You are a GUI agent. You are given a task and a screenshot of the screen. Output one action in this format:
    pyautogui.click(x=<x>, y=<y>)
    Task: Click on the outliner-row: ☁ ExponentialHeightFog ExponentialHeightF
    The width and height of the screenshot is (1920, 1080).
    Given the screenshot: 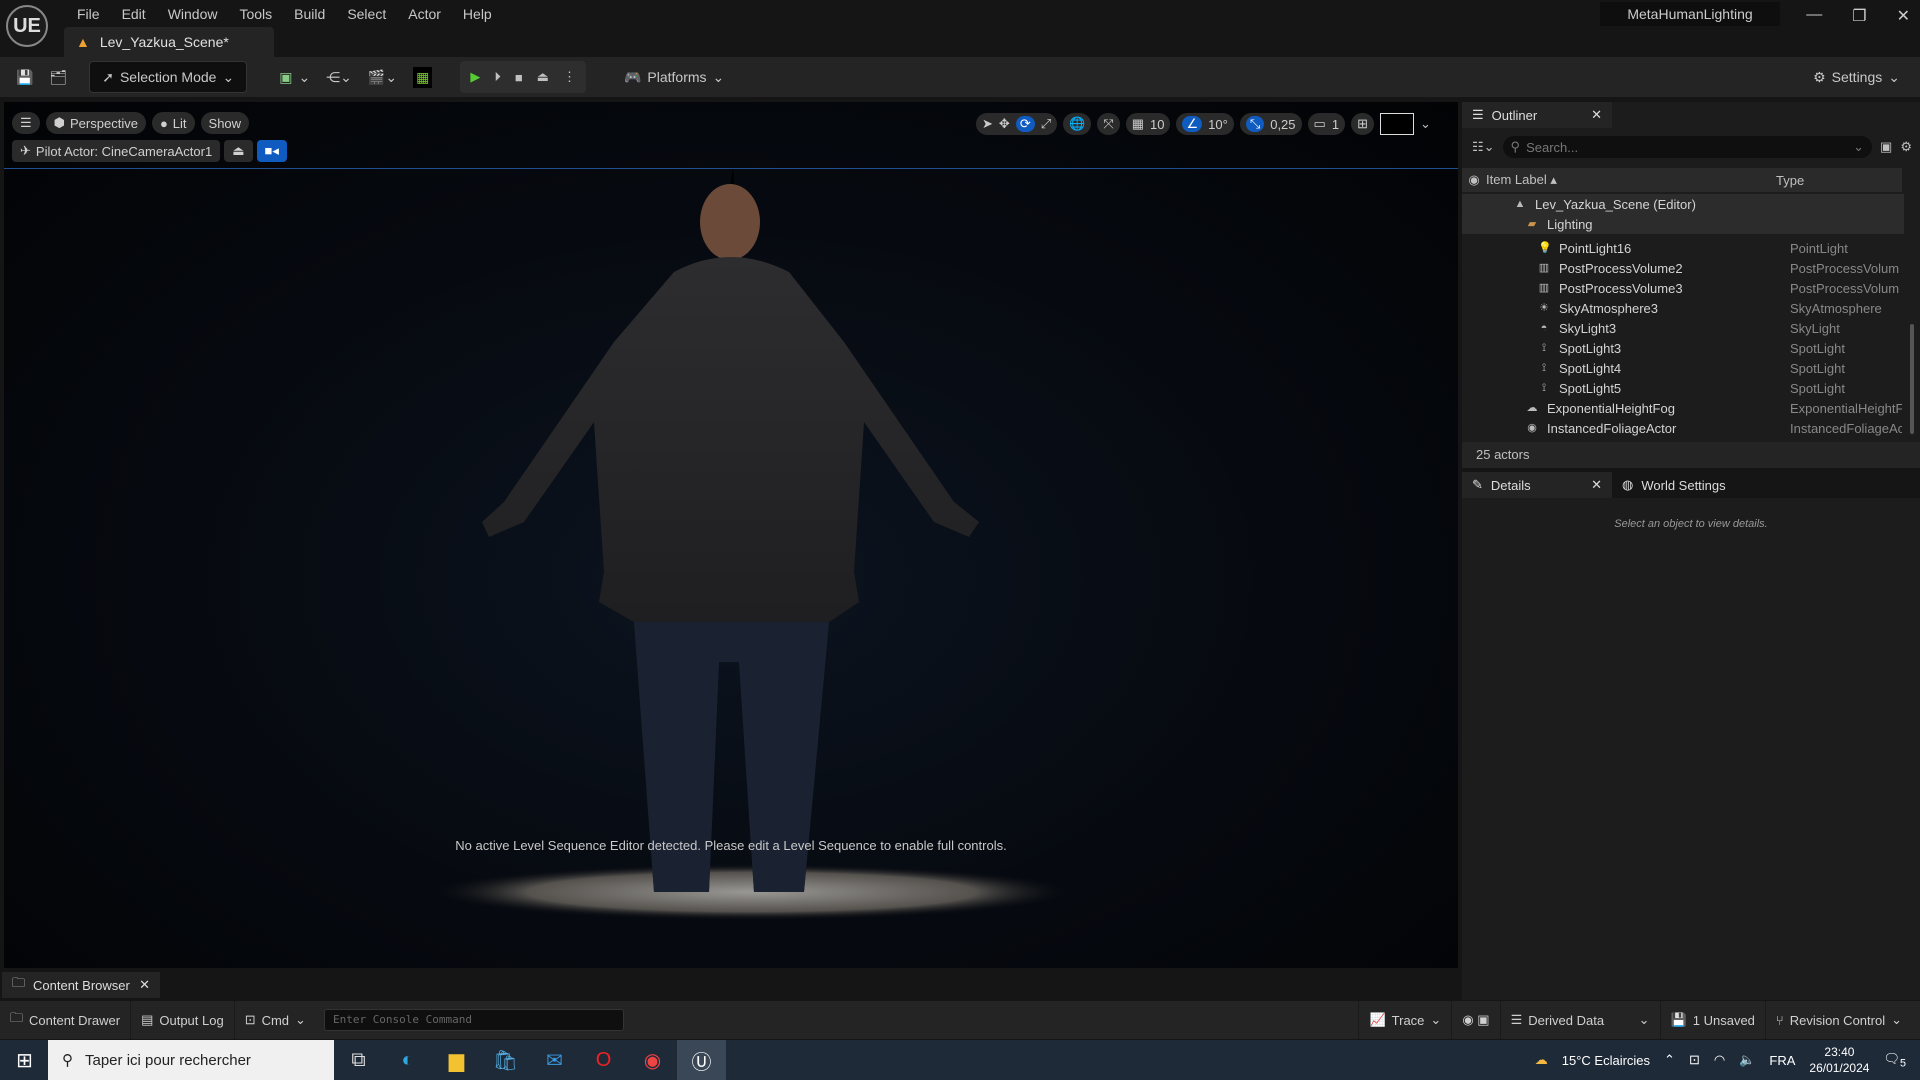 What is the action you would take?
    pyautogui.click(x=1683, y=408)
    